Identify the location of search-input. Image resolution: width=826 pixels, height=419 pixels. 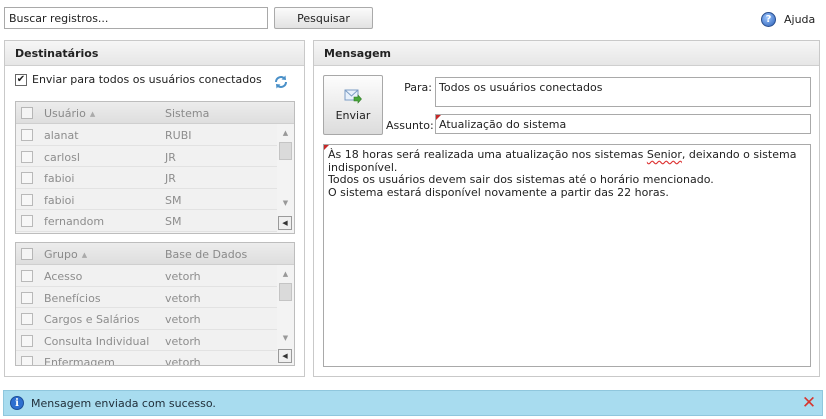
(136, 18).